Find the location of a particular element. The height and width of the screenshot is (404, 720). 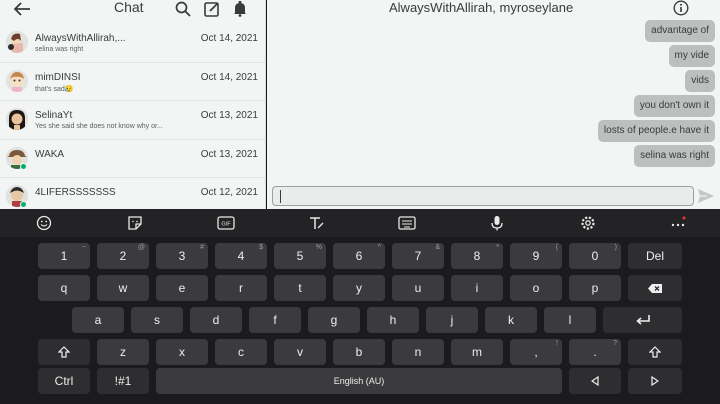

key-label: 2 is located at coordinates (123, 256).